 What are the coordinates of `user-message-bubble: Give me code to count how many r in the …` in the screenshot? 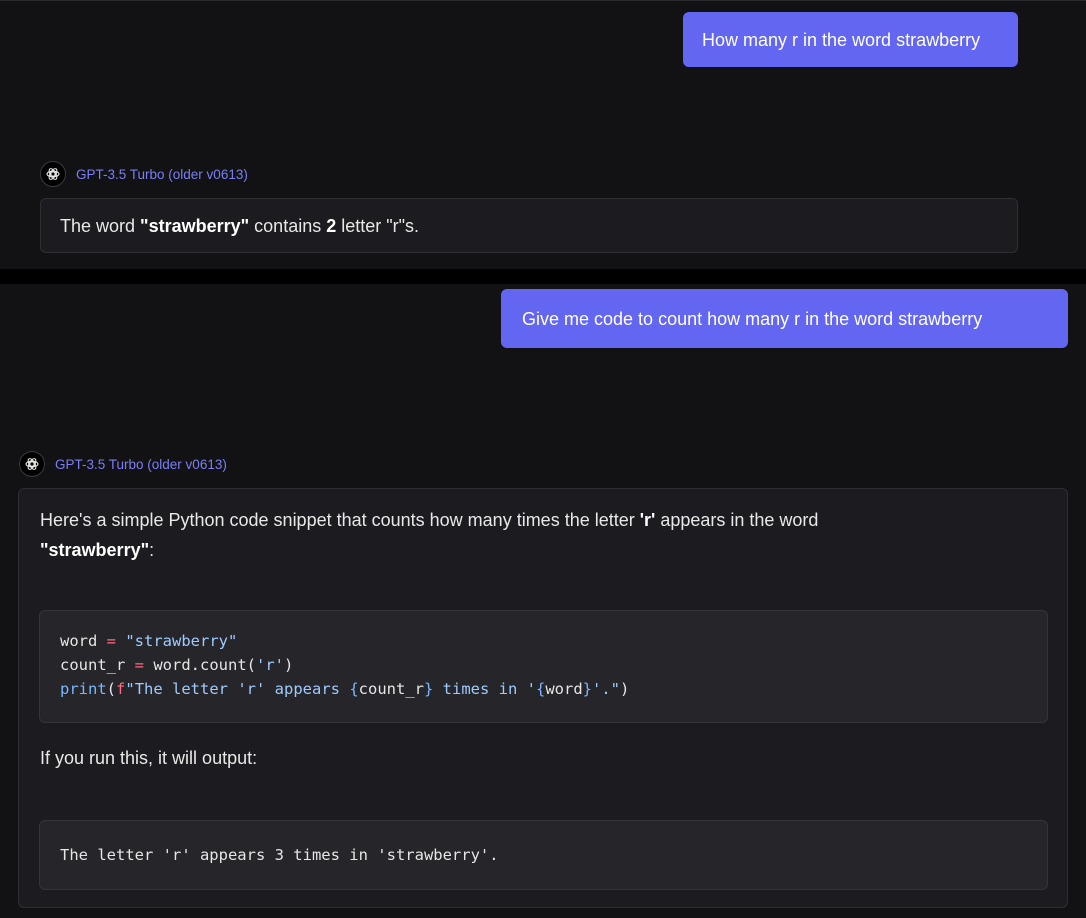 It's located at (784, 318).